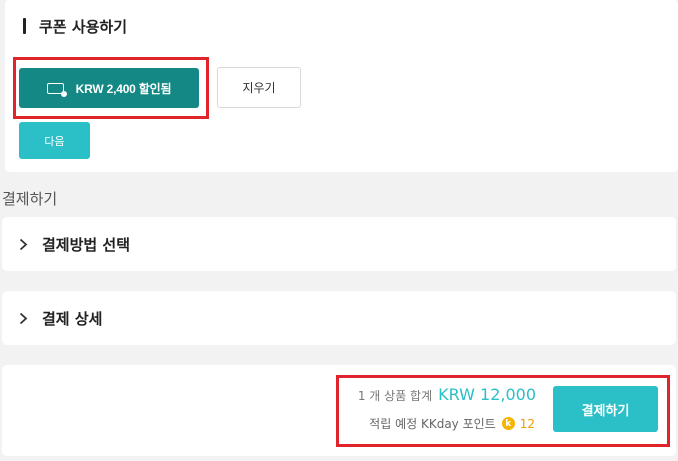 Image resolution: width=678 pixels, height=461 pixels. I want to click on coupon-highlight-box, so click(111, 88).